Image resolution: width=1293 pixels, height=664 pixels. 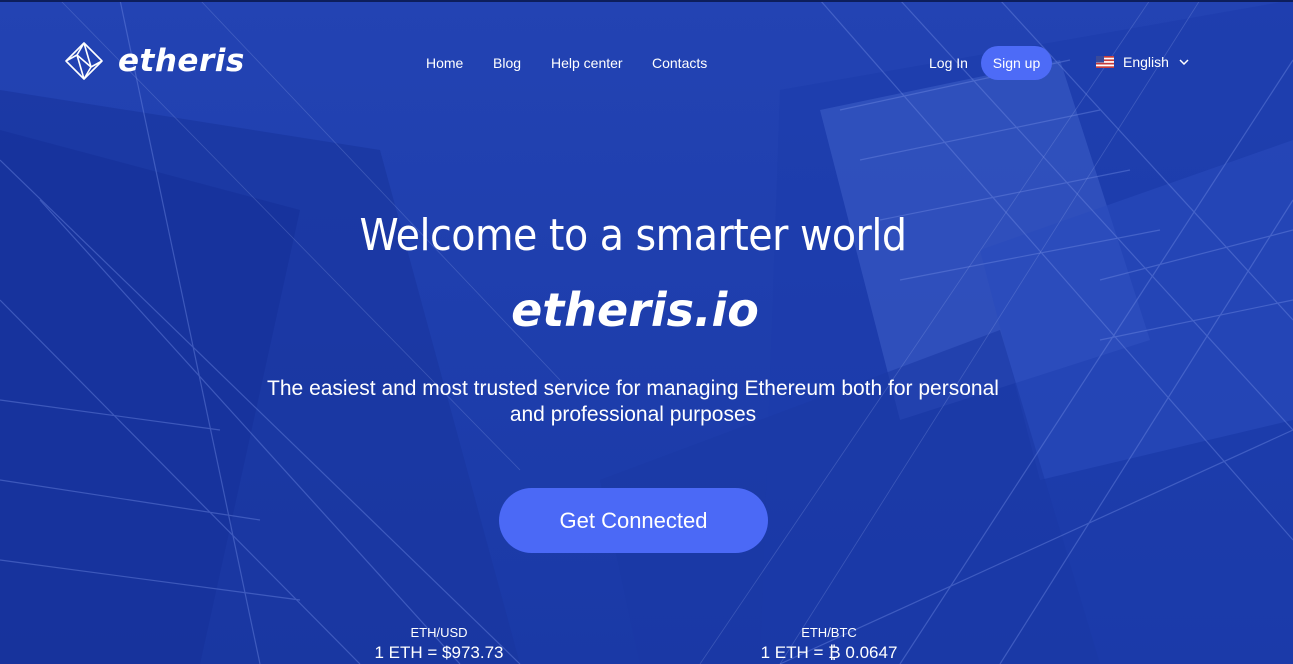 I want to click on rate-value: 1 ETH = $973.73, so click(x=439, y=652).